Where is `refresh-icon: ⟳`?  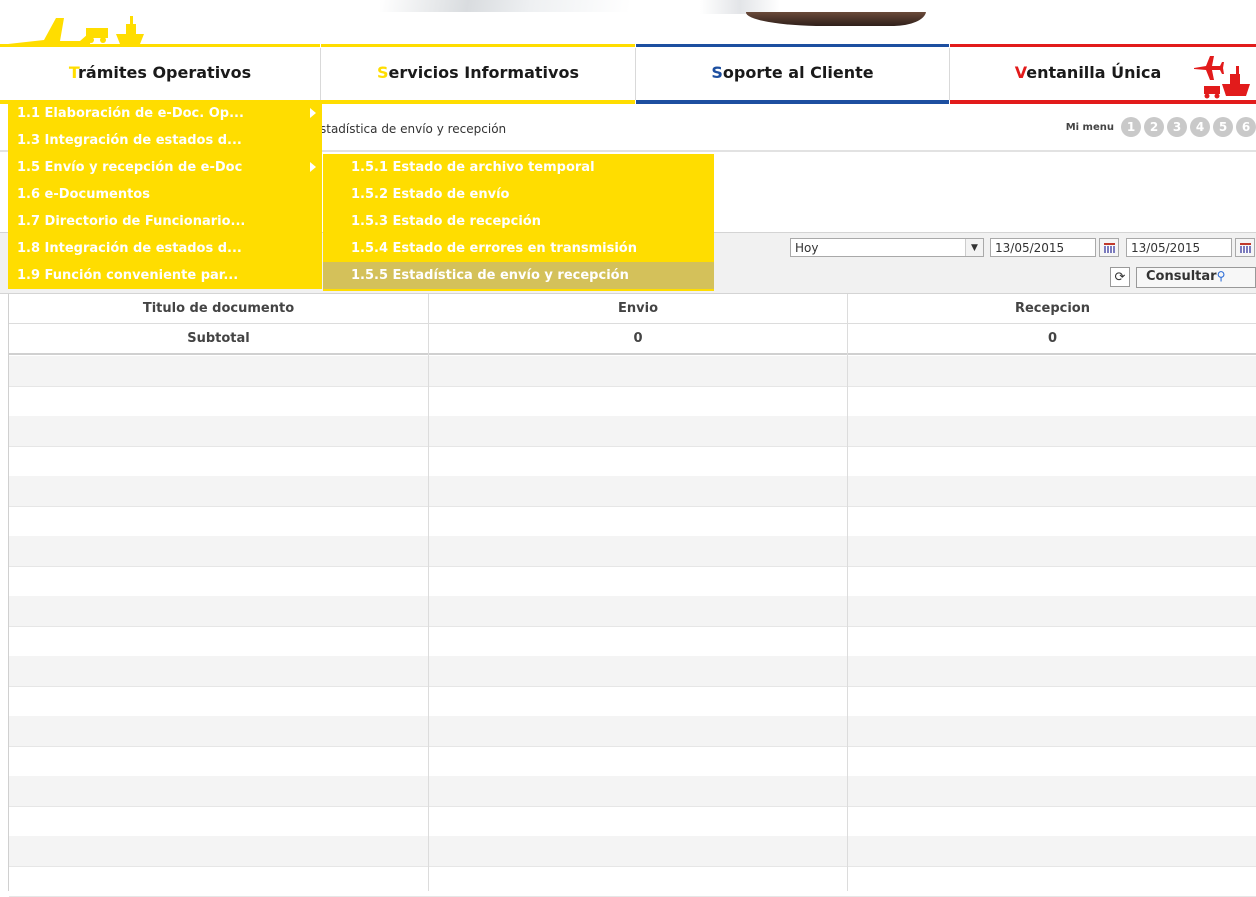
refresh-icon: ⟳ is located at coordinates (1120, 277).